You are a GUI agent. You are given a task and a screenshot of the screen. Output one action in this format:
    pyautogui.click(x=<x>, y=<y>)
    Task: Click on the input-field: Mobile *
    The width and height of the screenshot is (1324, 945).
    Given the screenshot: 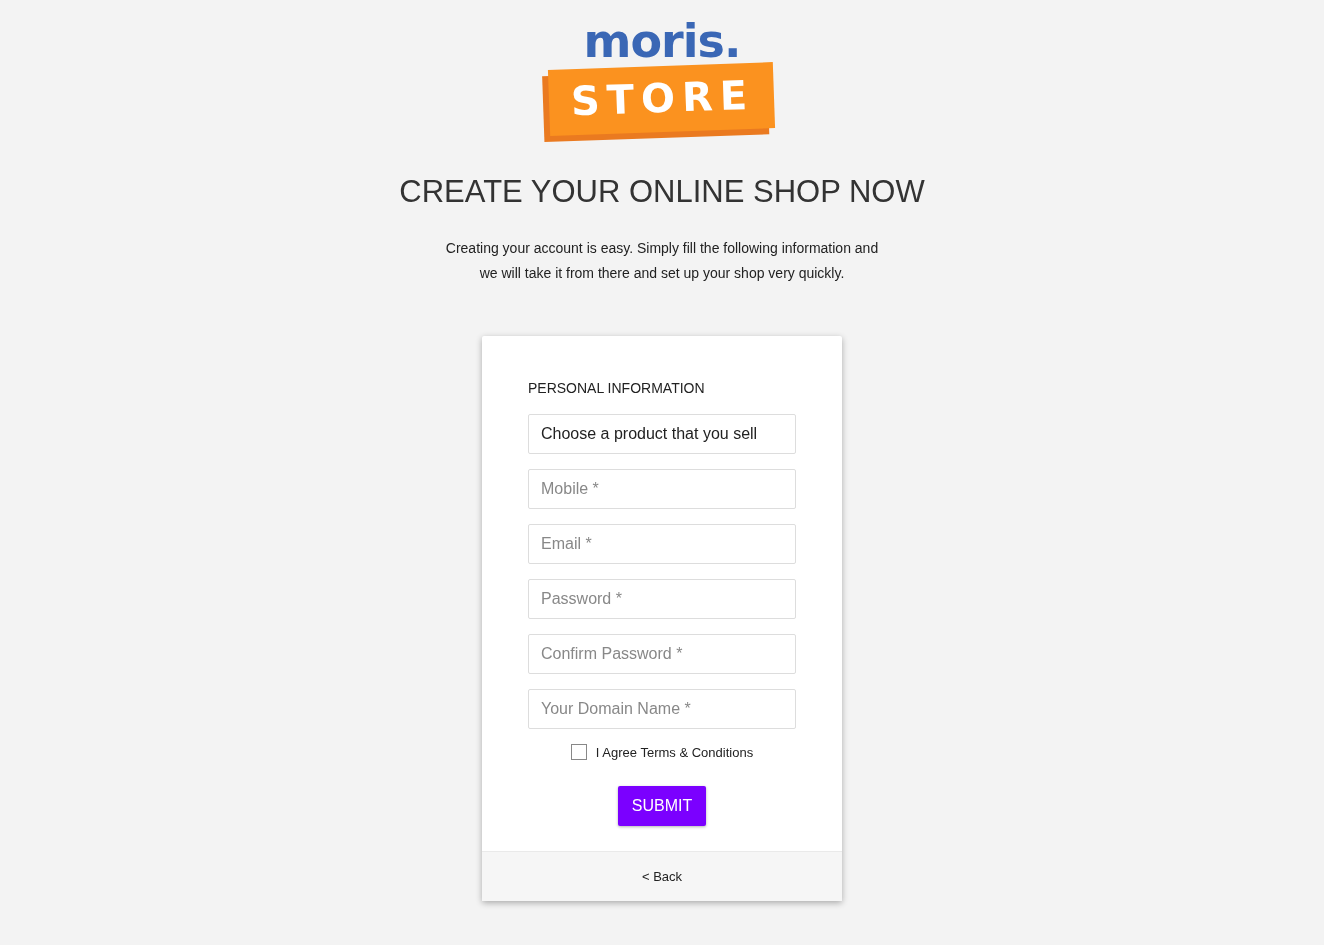 What is the action you would take?
    pyautogui.click(x=662, y=489)
    